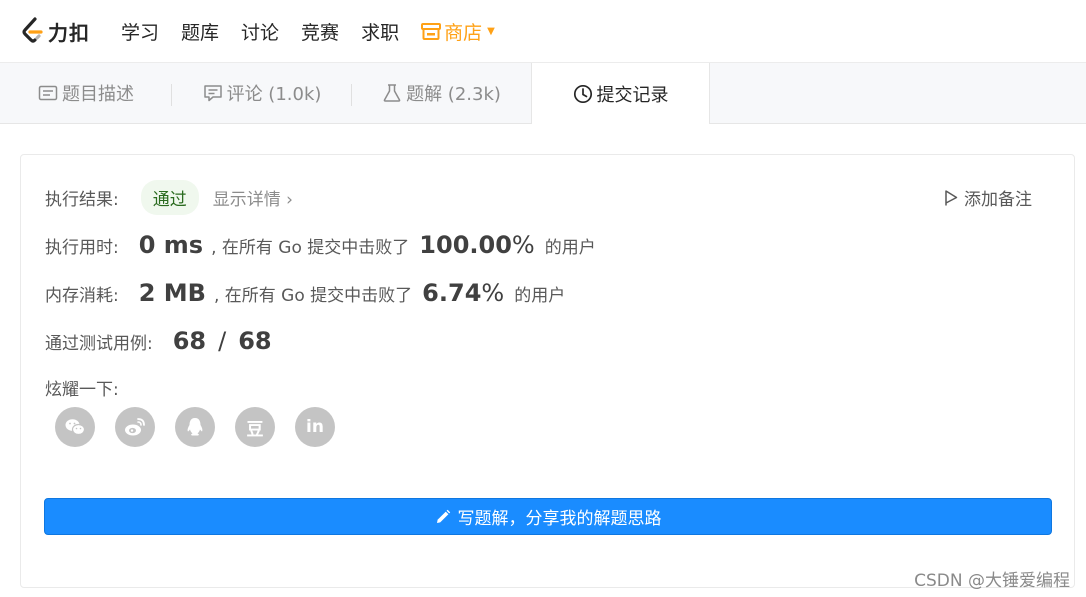  Describe the element at coordinates (443, 516) in the screenshot. I see `pencil-icon` at that location.